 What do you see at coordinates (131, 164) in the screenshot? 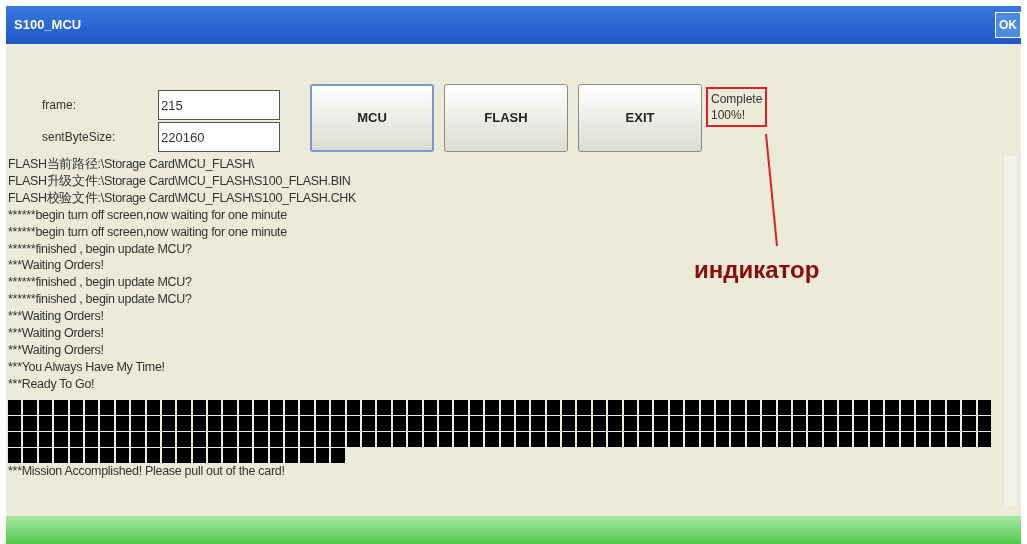
I see `log-line: FLASH当前路径:\Storage Card\MCU_FLASH\` at bounding box center [131, 164].